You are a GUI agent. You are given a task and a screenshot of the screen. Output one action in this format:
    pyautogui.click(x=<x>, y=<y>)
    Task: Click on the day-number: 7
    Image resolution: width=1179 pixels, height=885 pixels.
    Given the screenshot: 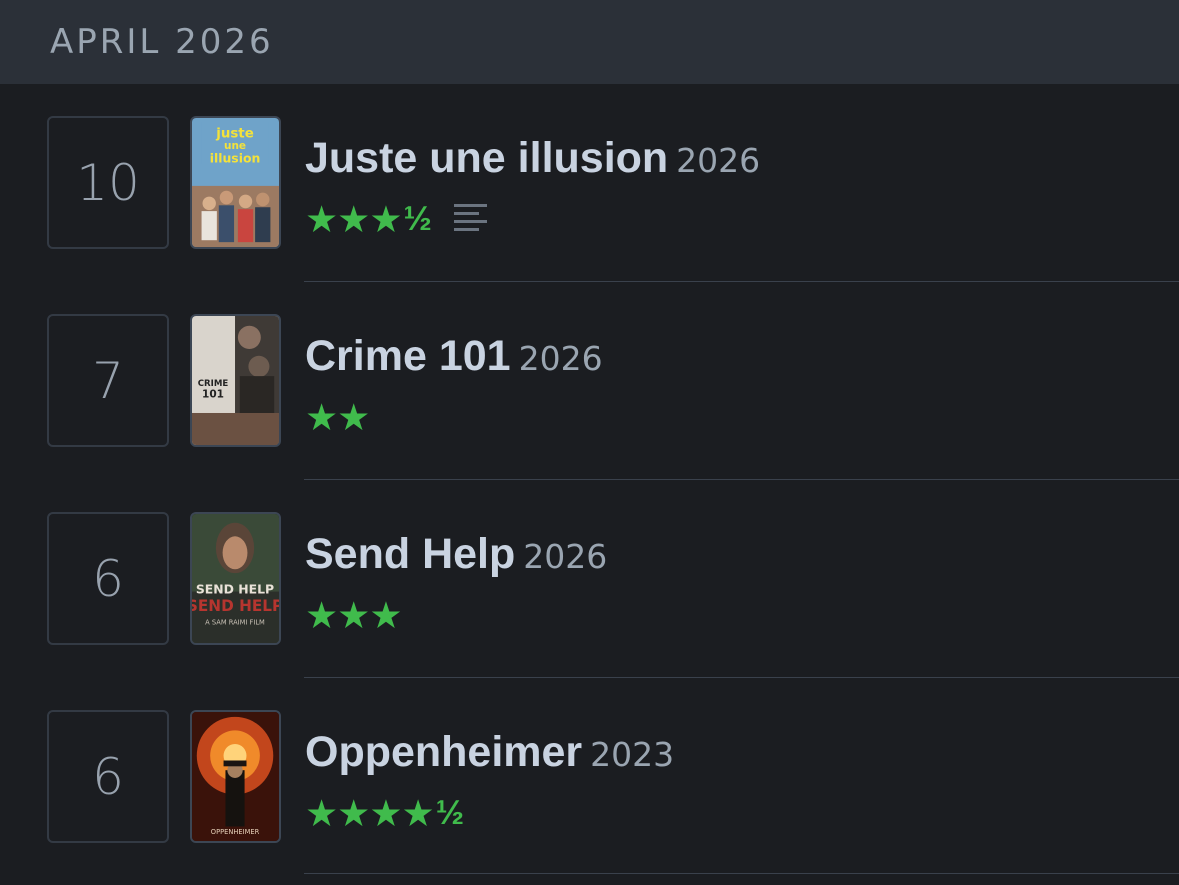 What is the action you would take?
    pyautogui.click(x=108, y=380)
    